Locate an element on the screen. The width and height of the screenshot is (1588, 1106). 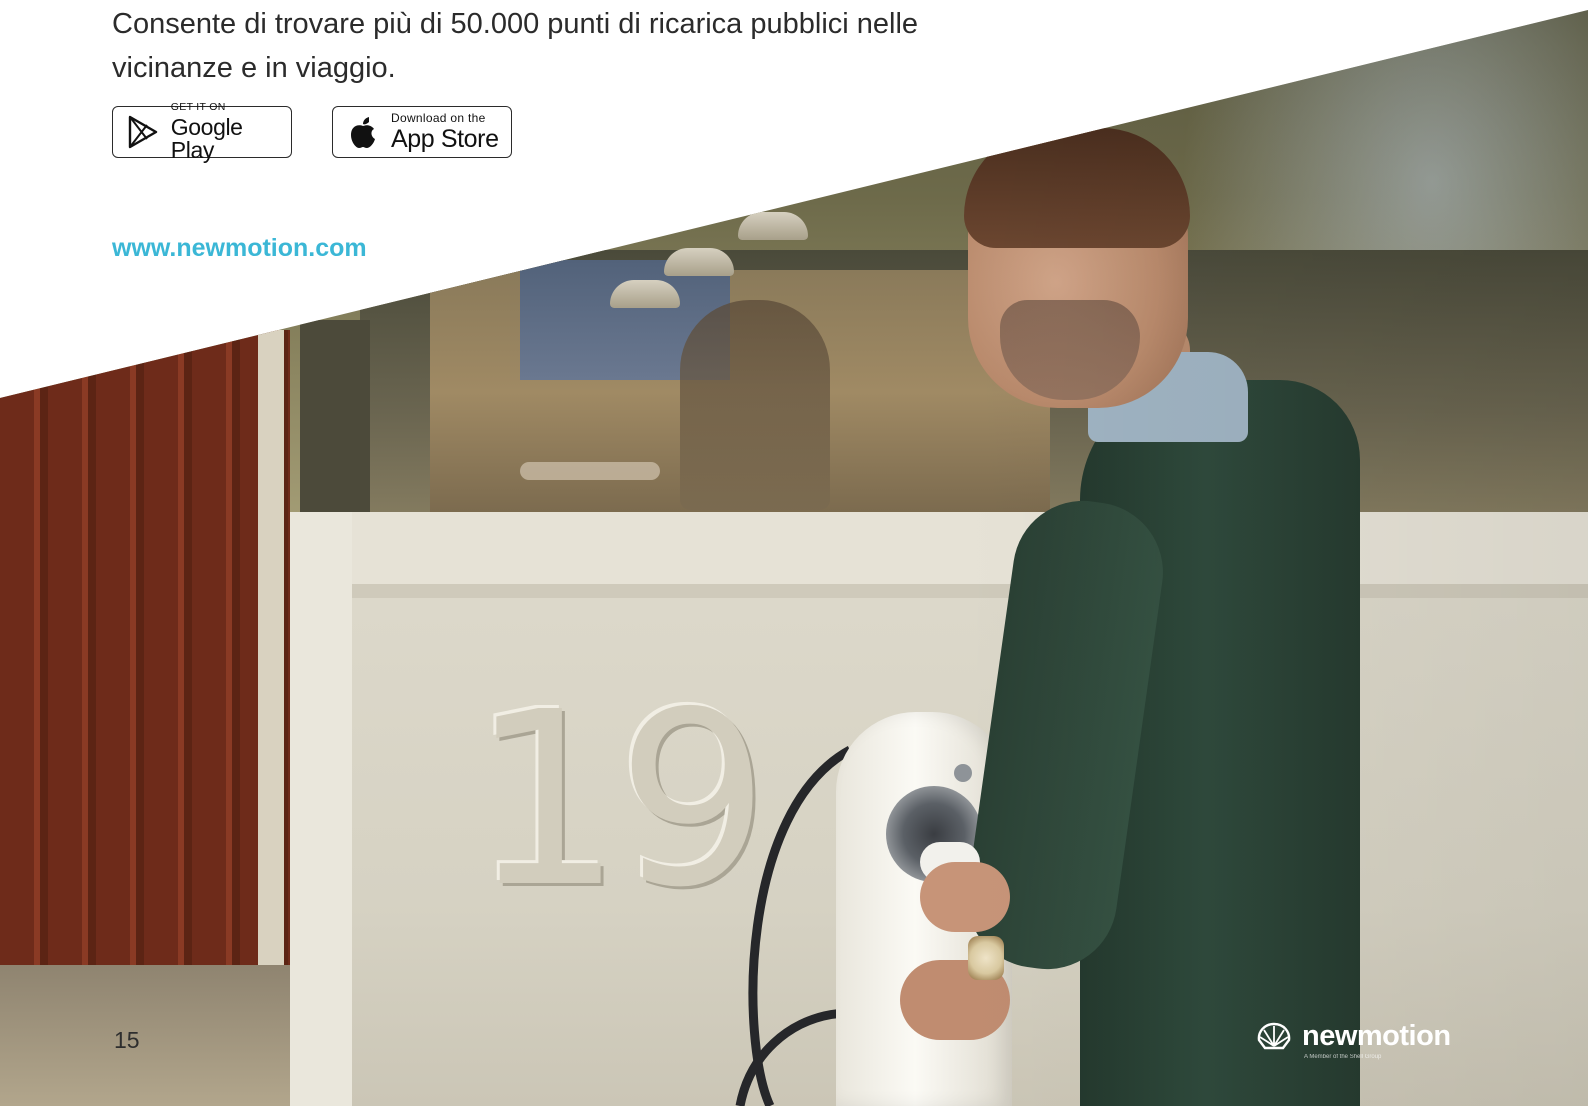
google-play-label: Google Play is located at coordinates (206, 138).